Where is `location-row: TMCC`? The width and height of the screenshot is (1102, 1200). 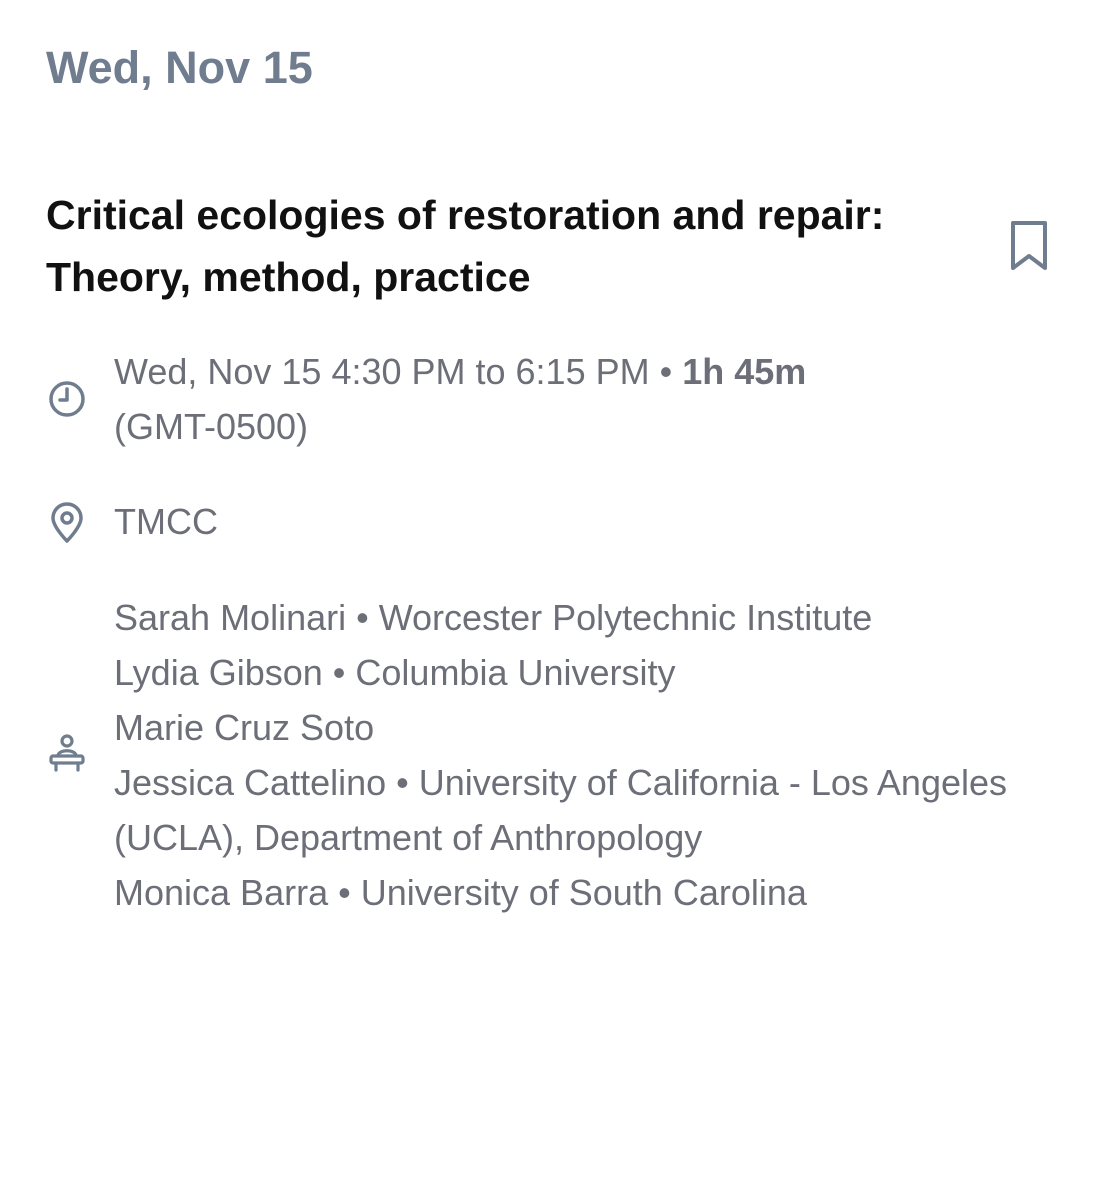 location-row: TMCC is located at coordinates (556, 524).